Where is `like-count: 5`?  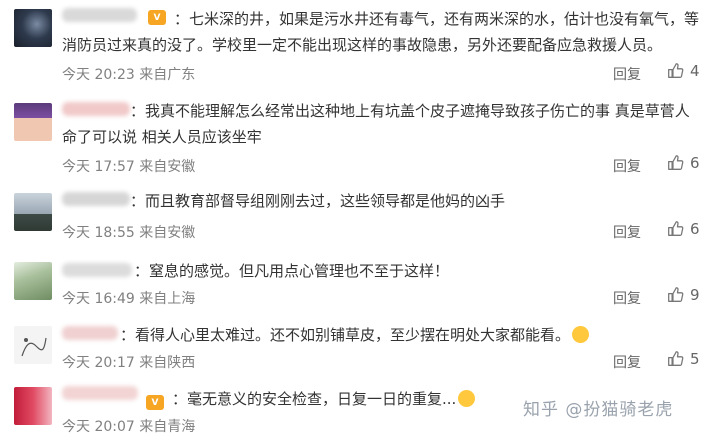 like-count: 5 is located at coordinates (695, 359).